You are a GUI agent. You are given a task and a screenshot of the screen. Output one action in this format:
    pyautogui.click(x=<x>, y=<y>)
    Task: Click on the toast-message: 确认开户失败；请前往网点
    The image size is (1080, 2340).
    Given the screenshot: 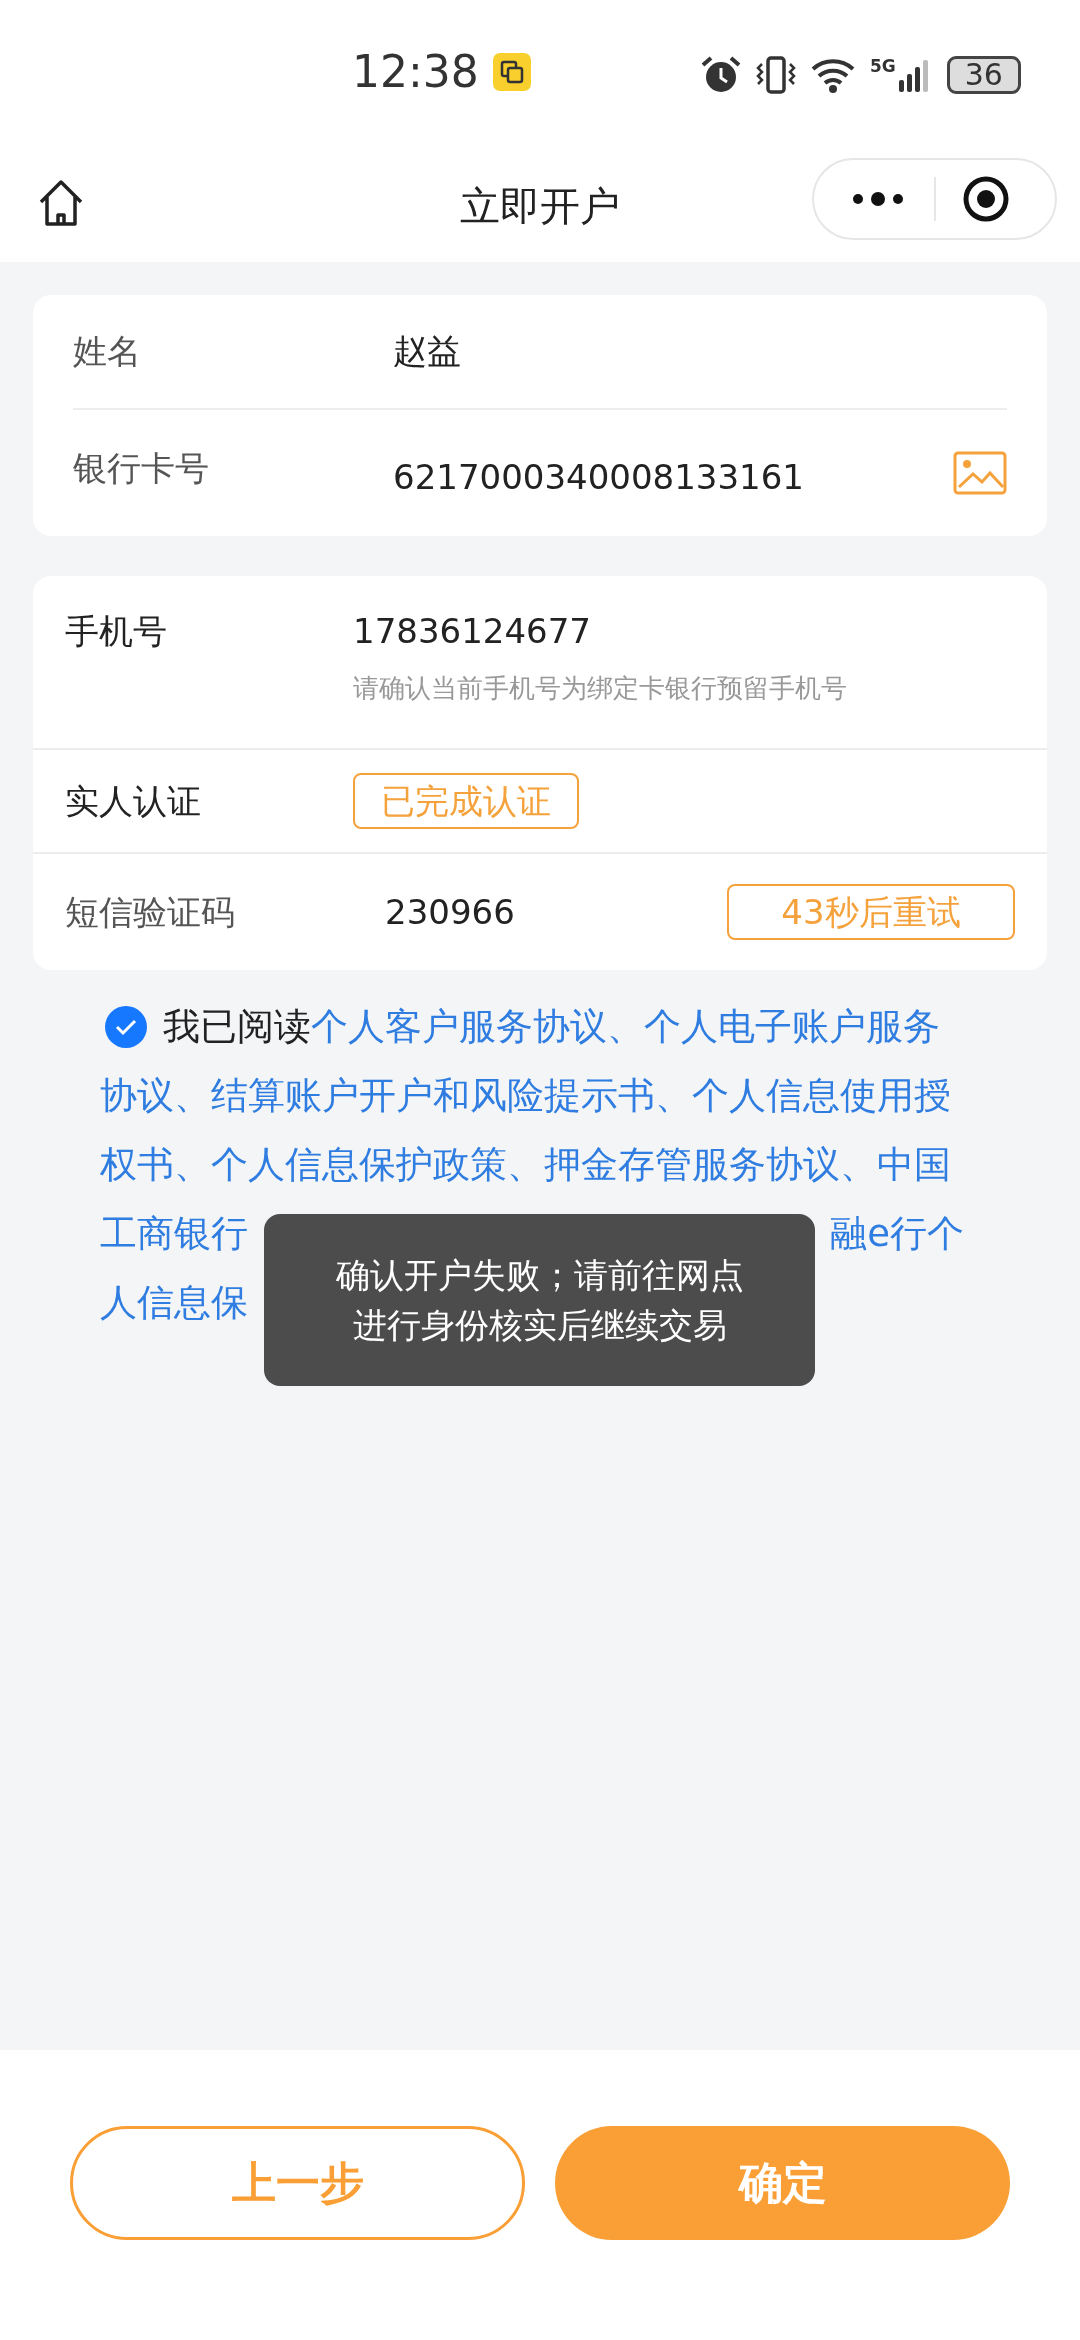 What is the action you would take?
    pyautogui.click(x=539, y=1275)
    